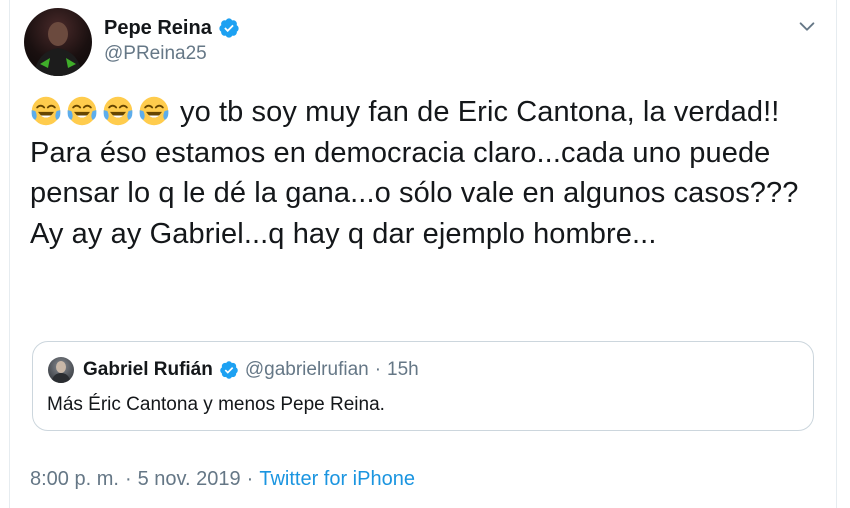 This screenshot has width=850, height=508. What do you see at coordinates (306, 369) in the screenshot?
I see `quoted-author-handle: @gabrielrufian` at bounding box center [306, 369].